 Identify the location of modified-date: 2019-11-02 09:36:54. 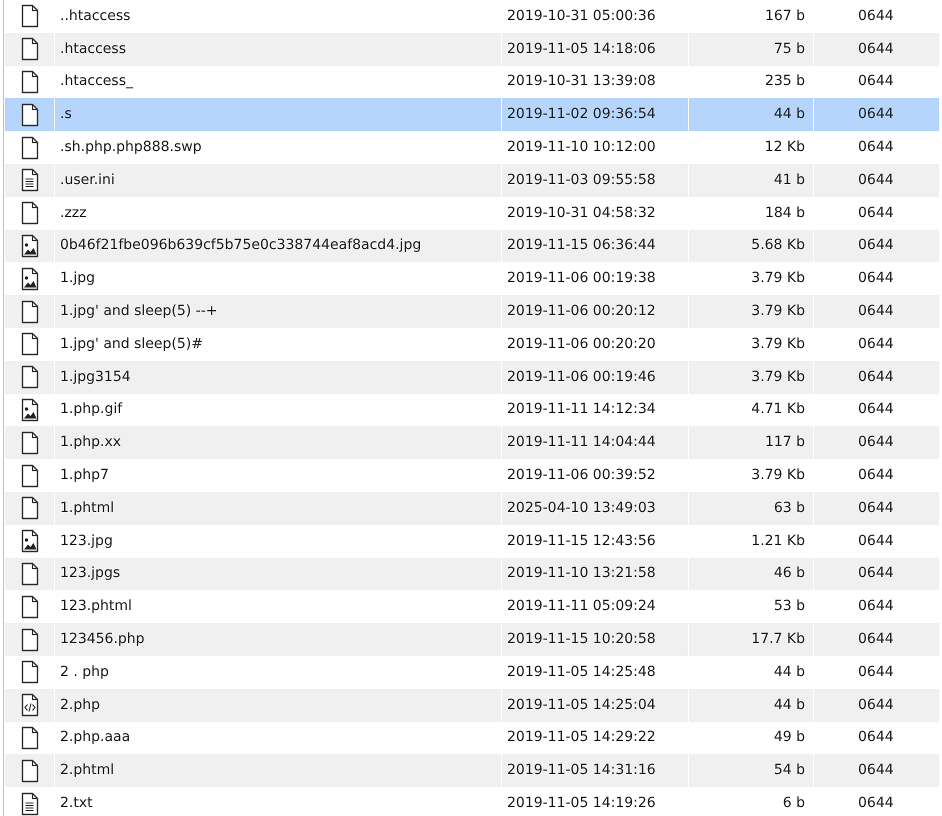
(581, 114).